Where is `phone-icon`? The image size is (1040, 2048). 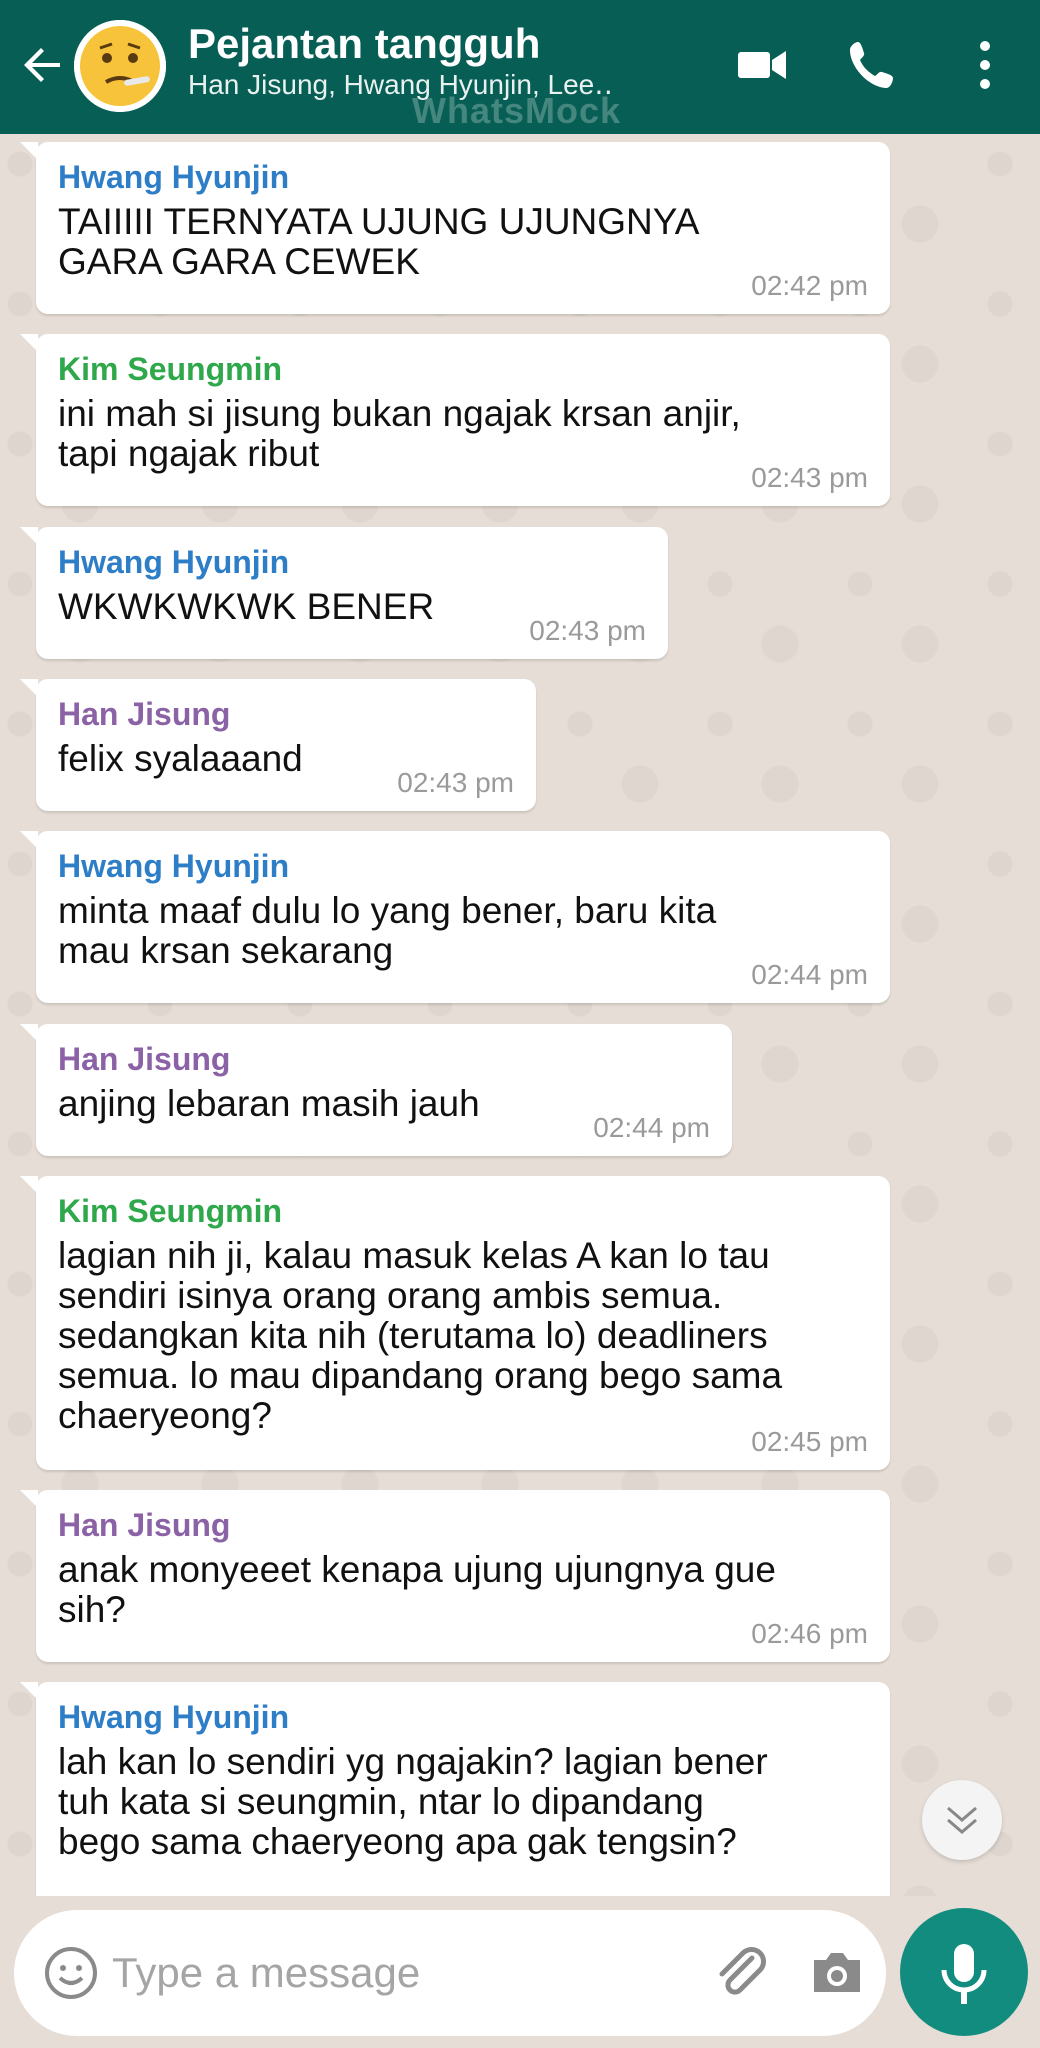
phone-icon is located at coordinates (873, 65).